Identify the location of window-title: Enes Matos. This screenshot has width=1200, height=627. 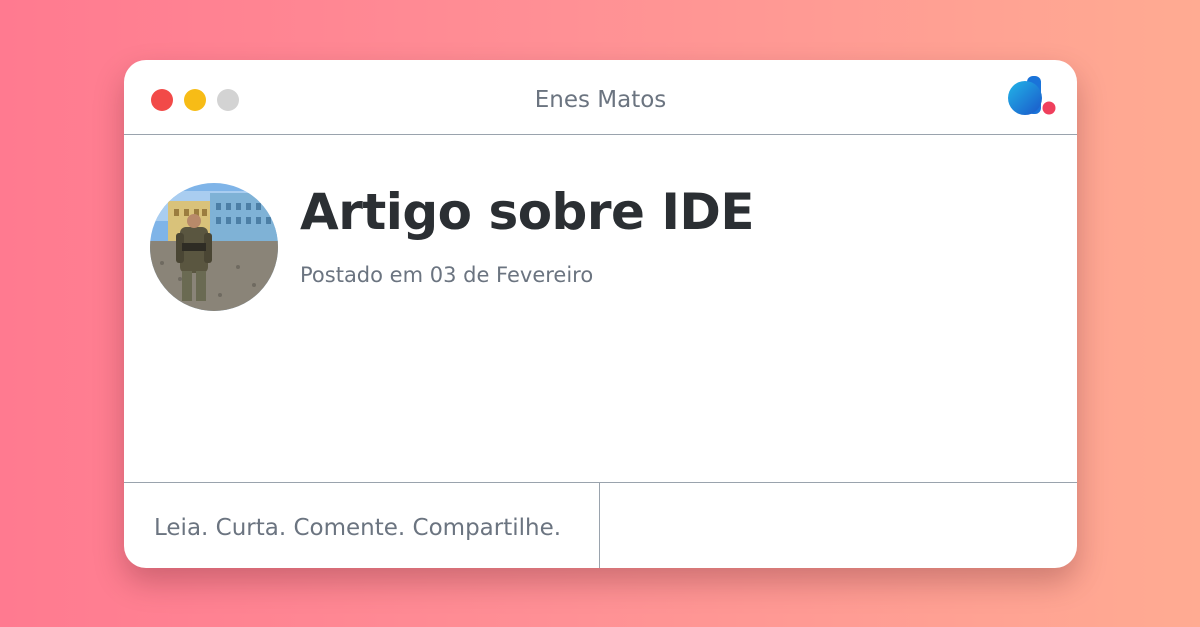
(600, 100).